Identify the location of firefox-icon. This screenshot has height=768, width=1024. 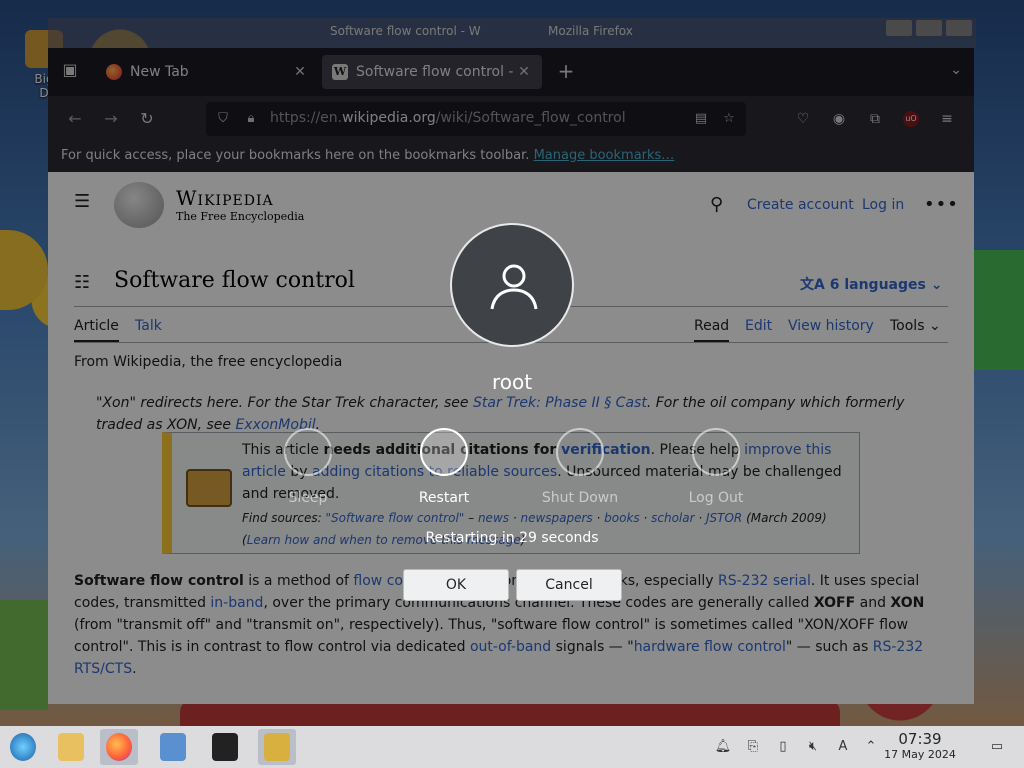
(119, 747).